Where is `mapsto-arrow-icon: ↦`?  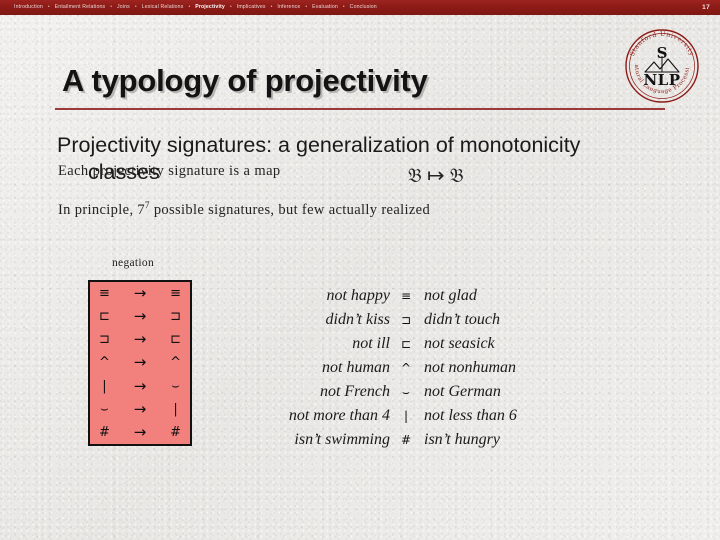
mapsto-arrow-icon: ↦ is located at coordinates (435, 175).